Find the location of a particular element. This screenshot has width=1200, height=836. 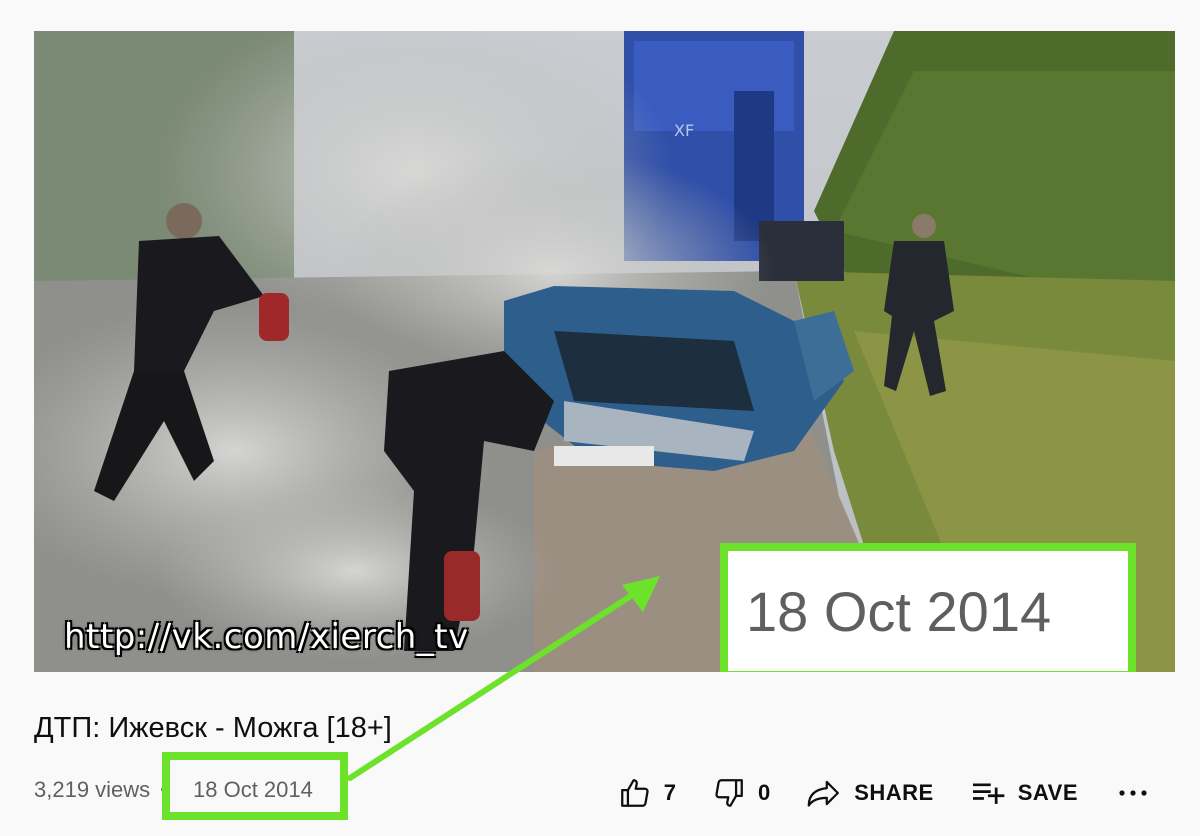

share-button: SHARE is located at coordinates (870, 793).